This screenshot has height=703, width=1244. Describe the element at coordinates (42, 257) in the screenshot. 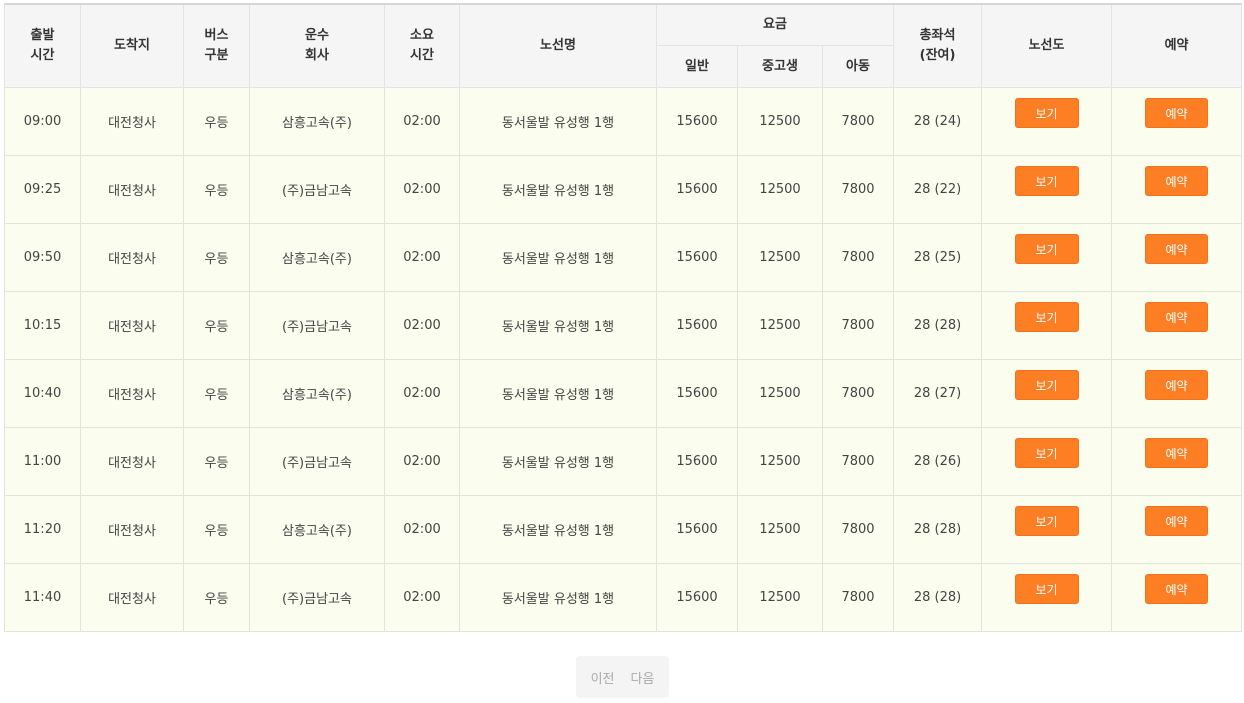

I see `cell-depart-time: 09:50` at that location.